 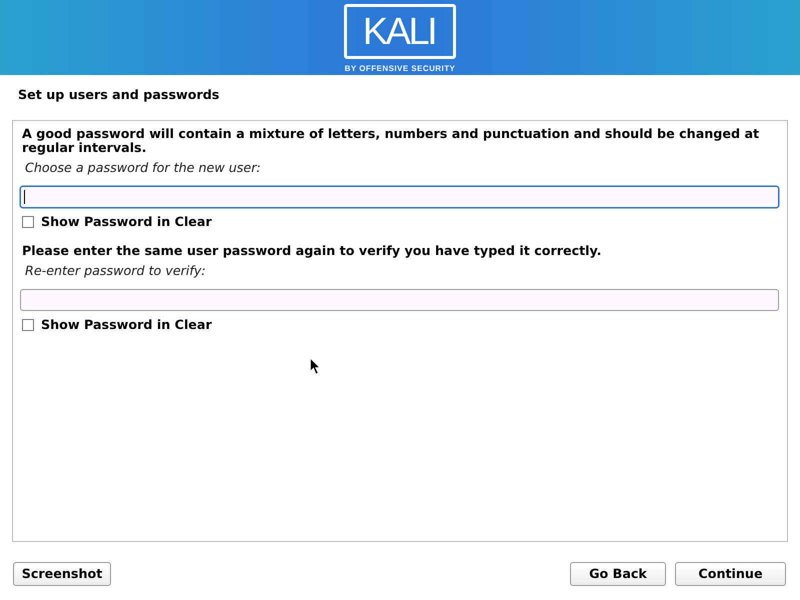 I want to click on field-label: Choose a password for the new user:, so click(x=143, y=168).